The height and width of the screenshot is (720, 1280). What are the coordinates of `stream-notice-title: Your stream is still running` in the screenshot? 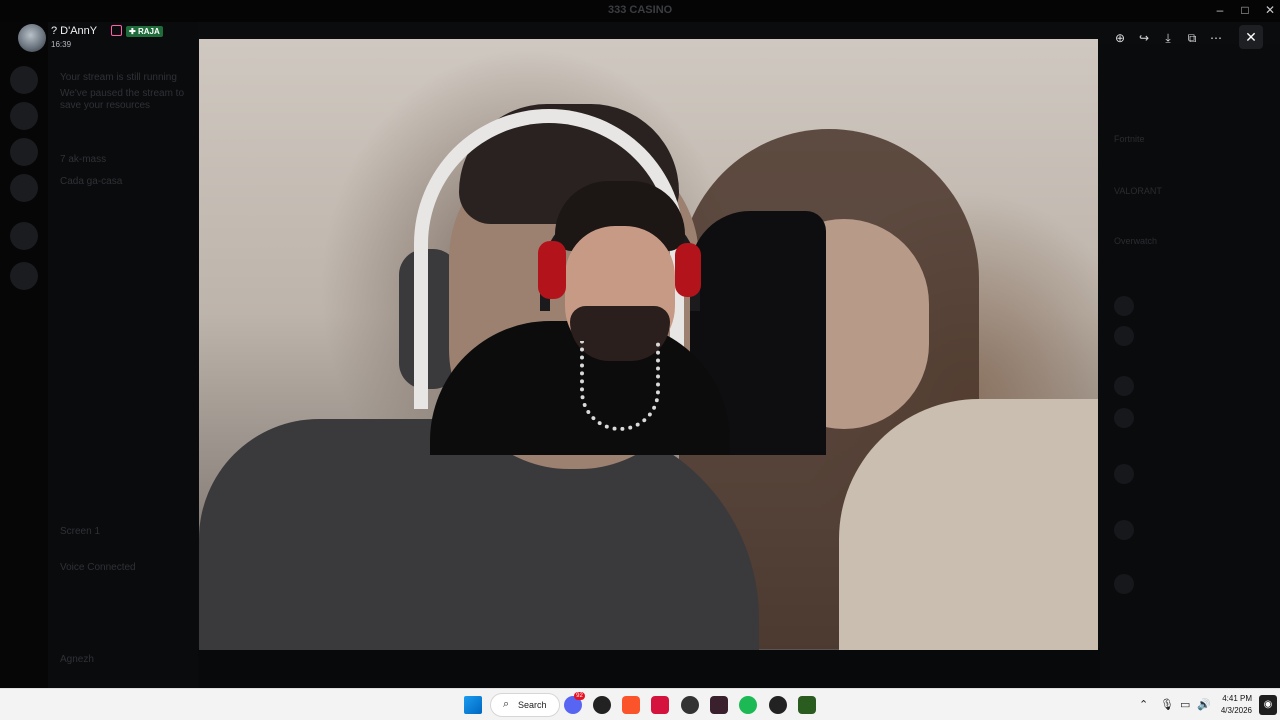 It's located at (118, 77).